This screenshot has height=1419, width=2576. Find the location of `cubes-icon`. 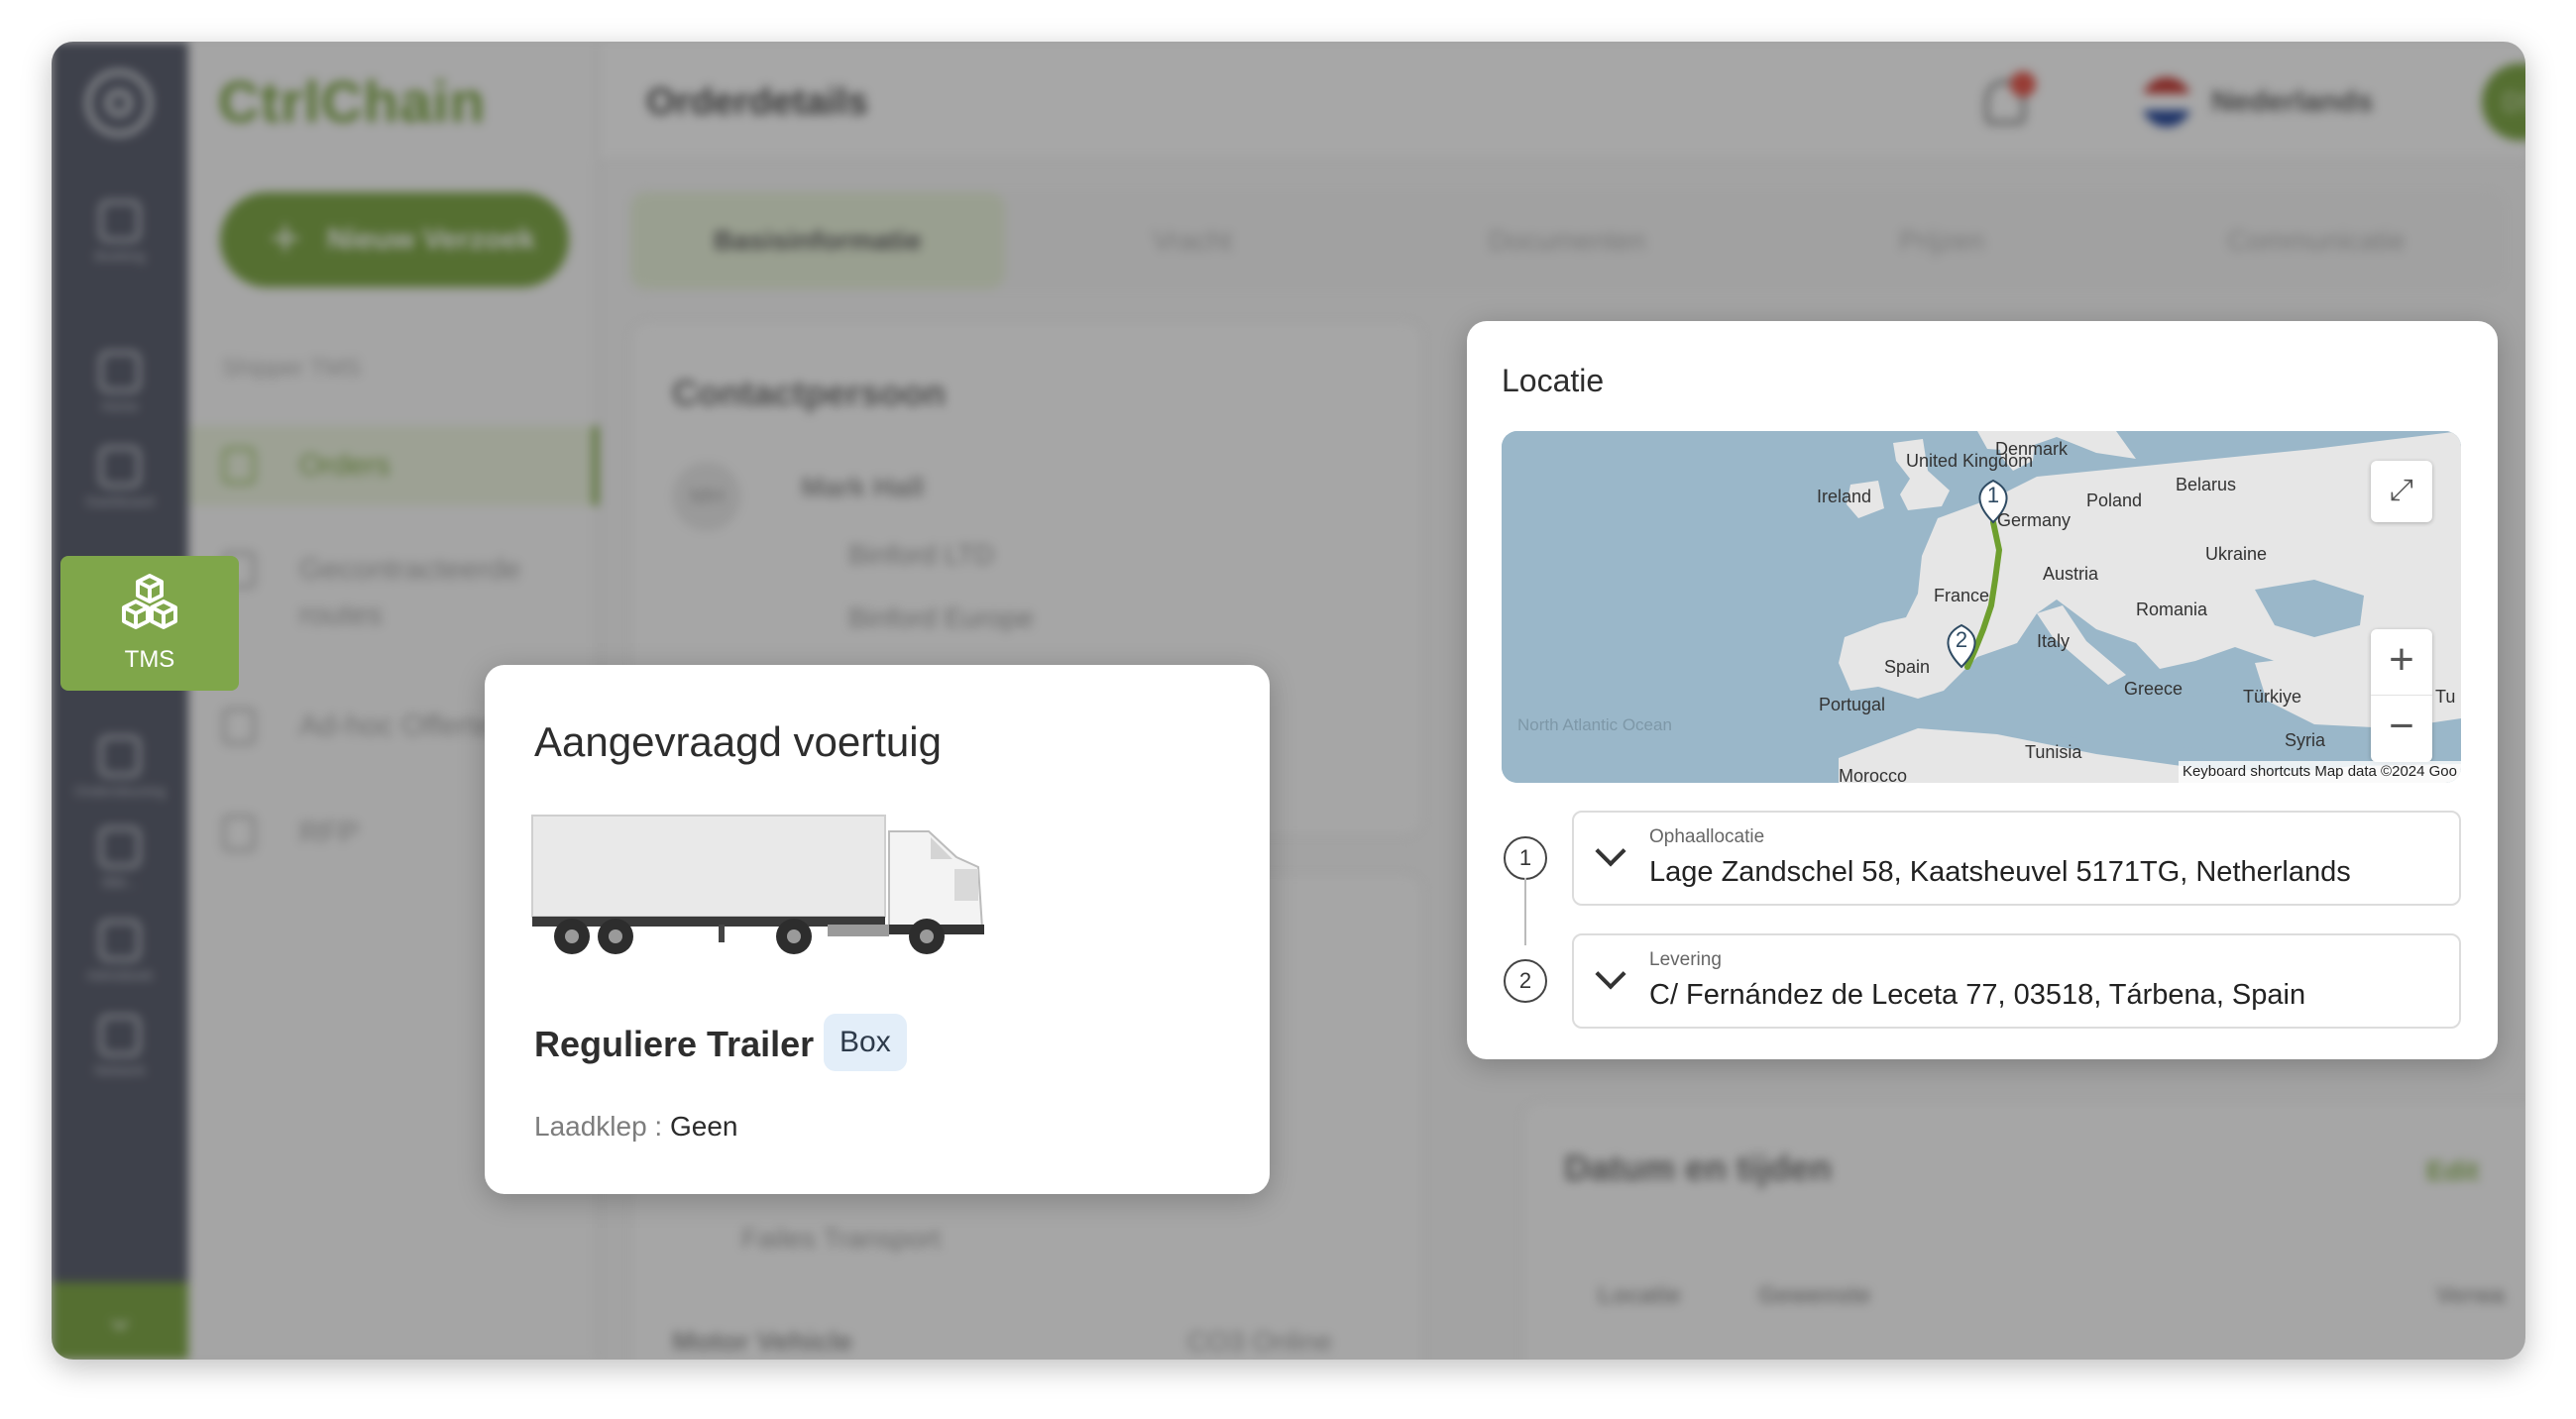

cubes-icon is located at coordinates (149, 601).